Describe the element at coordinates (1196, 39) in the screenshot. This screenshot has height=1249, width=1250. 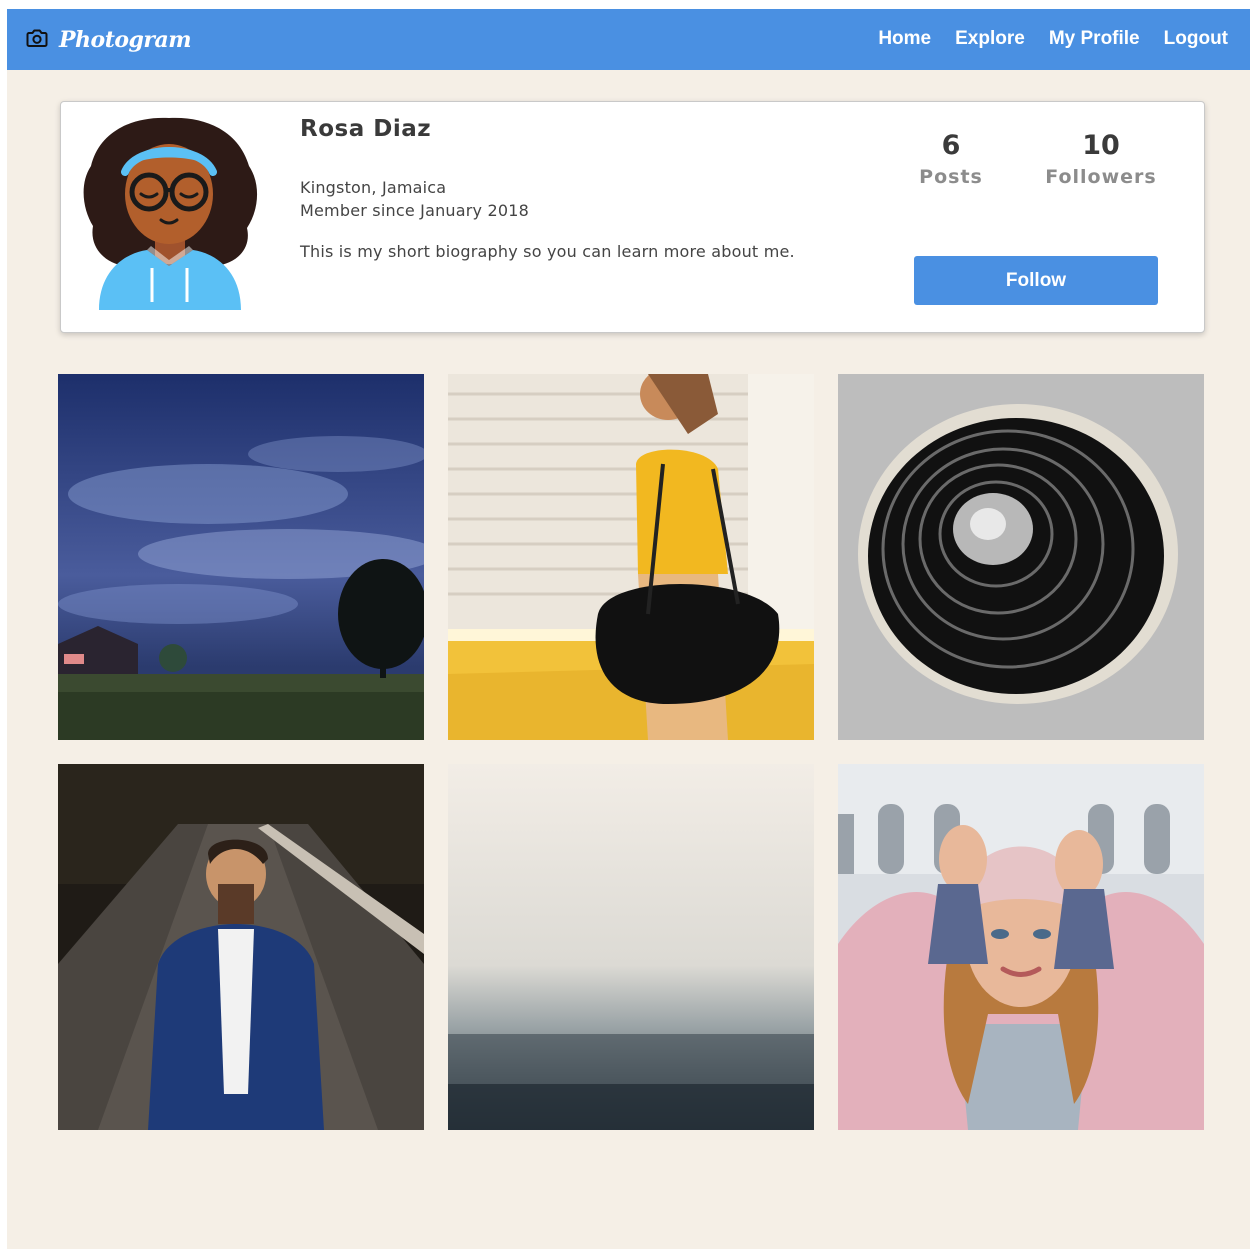
I see `nav-logout-link: Logout` at that location.